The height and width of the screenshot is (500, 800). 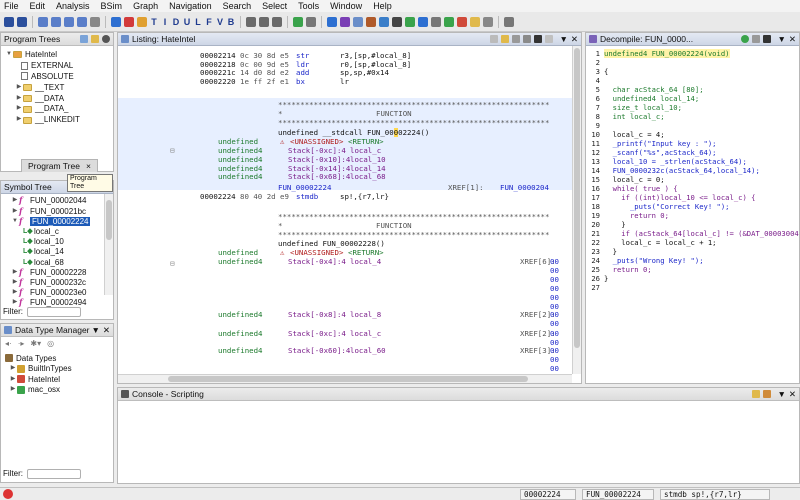 What do you see at coordinates (345, 378) in the screenshot?
I see `listing-hscrollbar` at bounding box center [345, 378].